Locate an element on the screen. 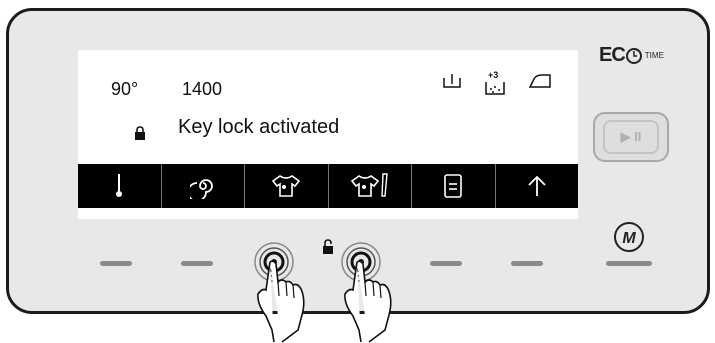 This screenshot has width=715, height=343. extra-rinse-label: +3 is located at coordinates (493, 75).